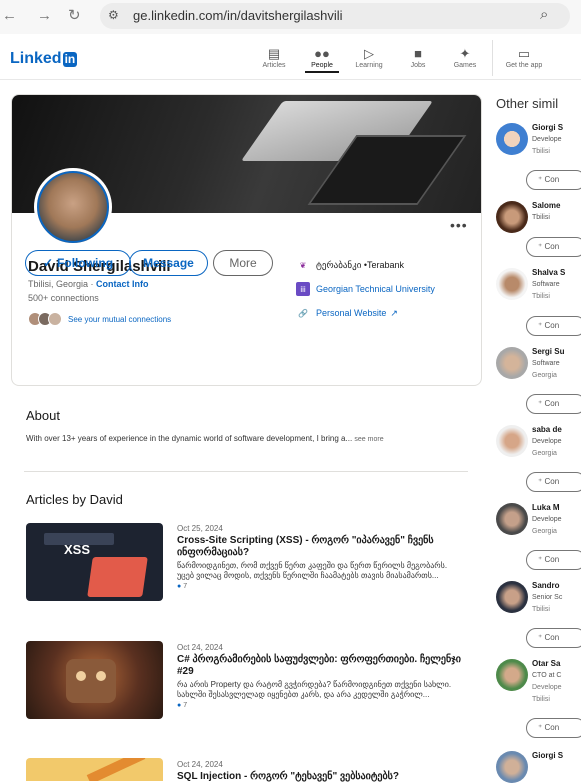  Describe the element at coordinates (365, 289) in the screenshot. I see `experience-gtu: iii Georgian Technical University` at that location.